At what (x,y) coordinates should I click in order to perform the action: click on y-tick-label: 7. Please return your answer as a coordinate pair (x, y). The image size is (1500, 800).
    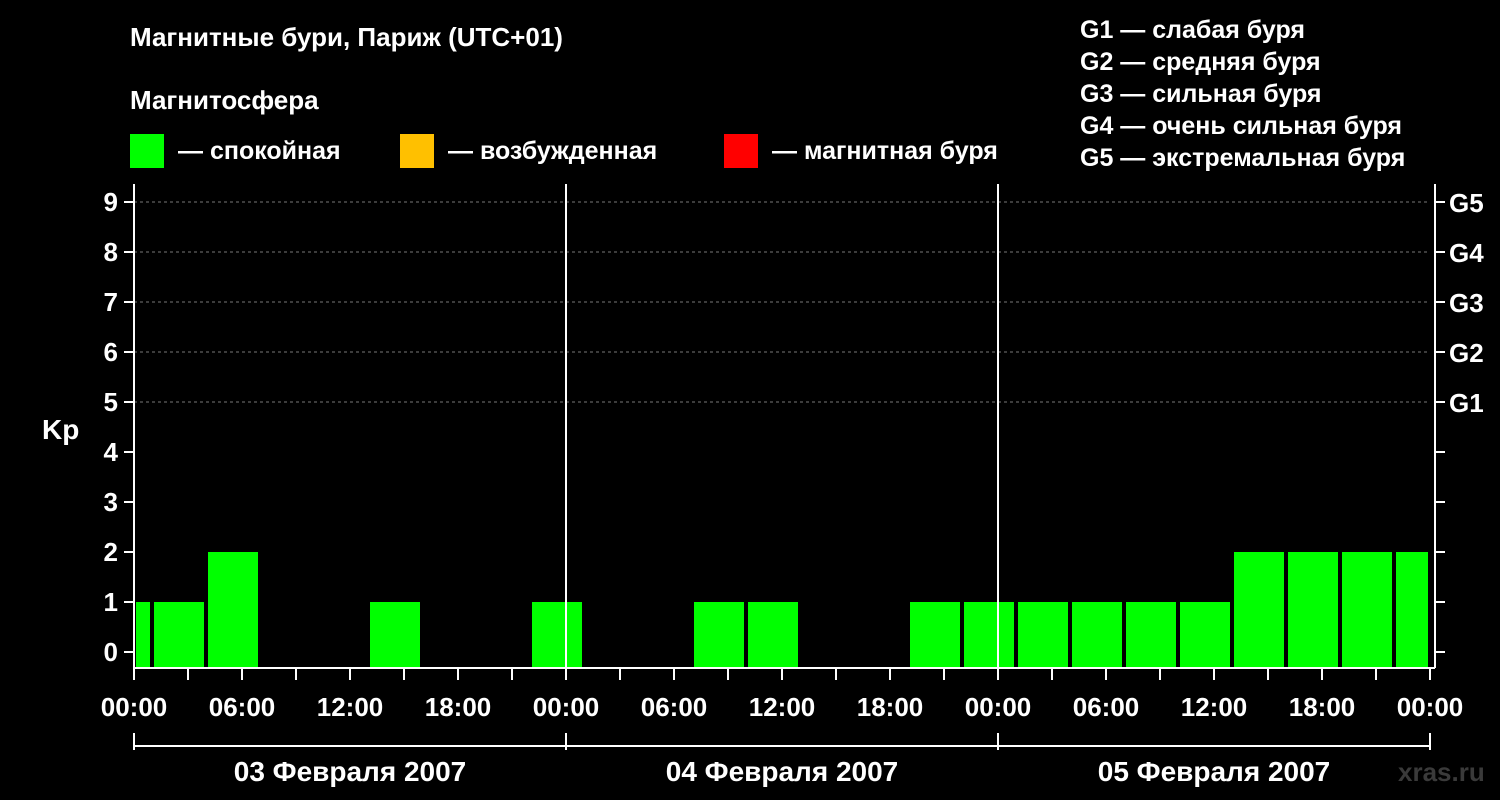
    Looking at the image, I should click on (111, 302).